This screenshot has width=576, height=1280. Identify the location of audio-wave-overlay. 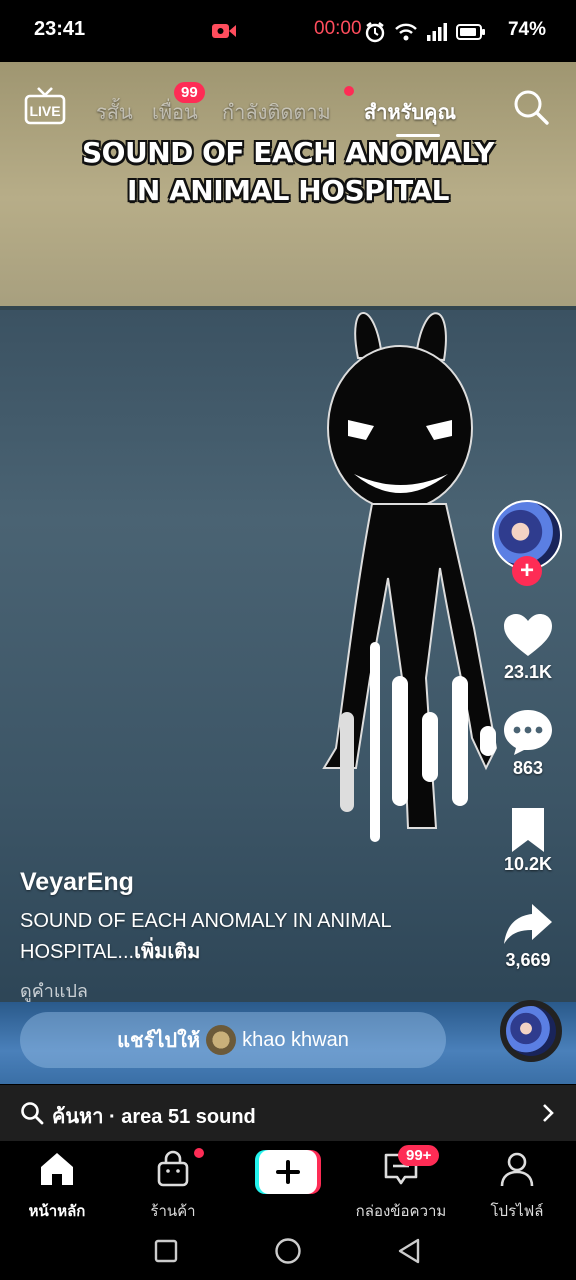
(418, 742).